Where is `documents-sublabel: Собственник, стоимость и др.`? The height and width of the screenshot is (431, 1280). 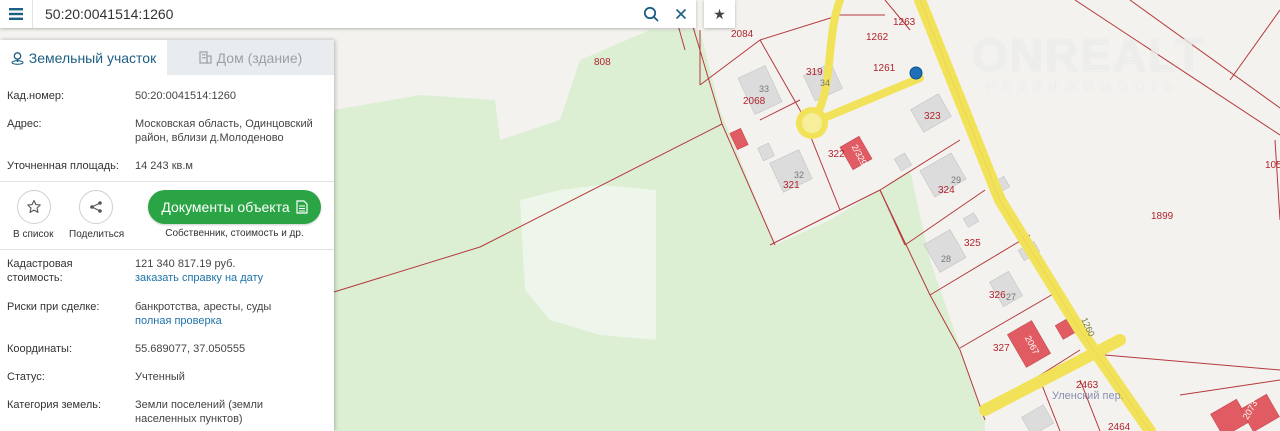 documents-sublabel: Собственник, стоимость и др. is located at coordinates (234, 233).